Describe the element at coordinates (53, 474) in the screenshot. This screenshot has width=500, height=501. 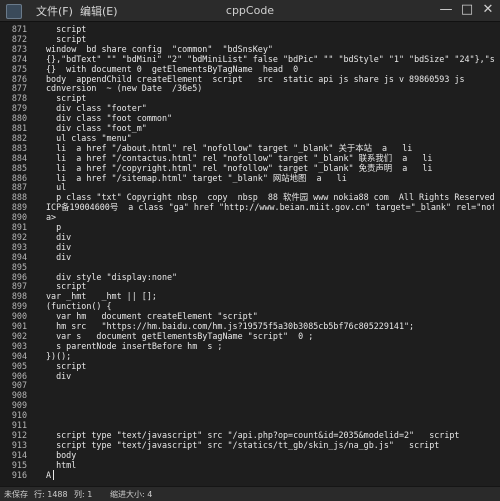
I see `text-caret` at that location.